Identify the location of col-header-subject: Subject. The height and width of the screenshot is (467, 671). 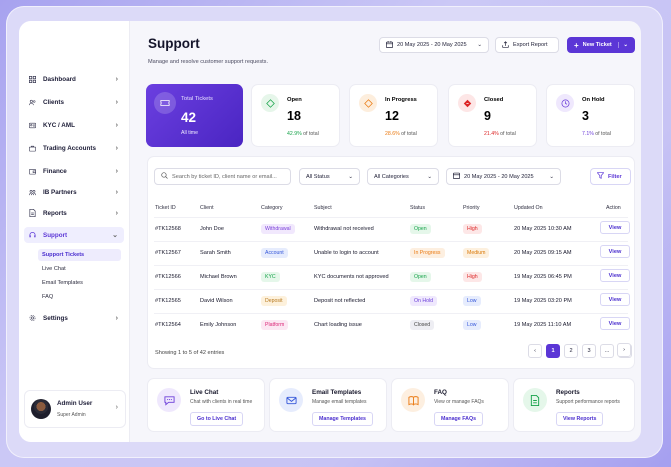
(323, 208).